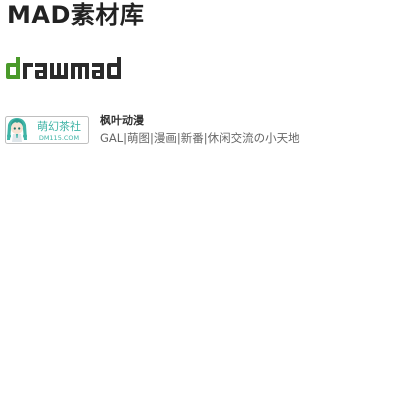 This screenshot has height=400, width=400. I want to click on drawmad-logo: drawmad, so click(64, 68).